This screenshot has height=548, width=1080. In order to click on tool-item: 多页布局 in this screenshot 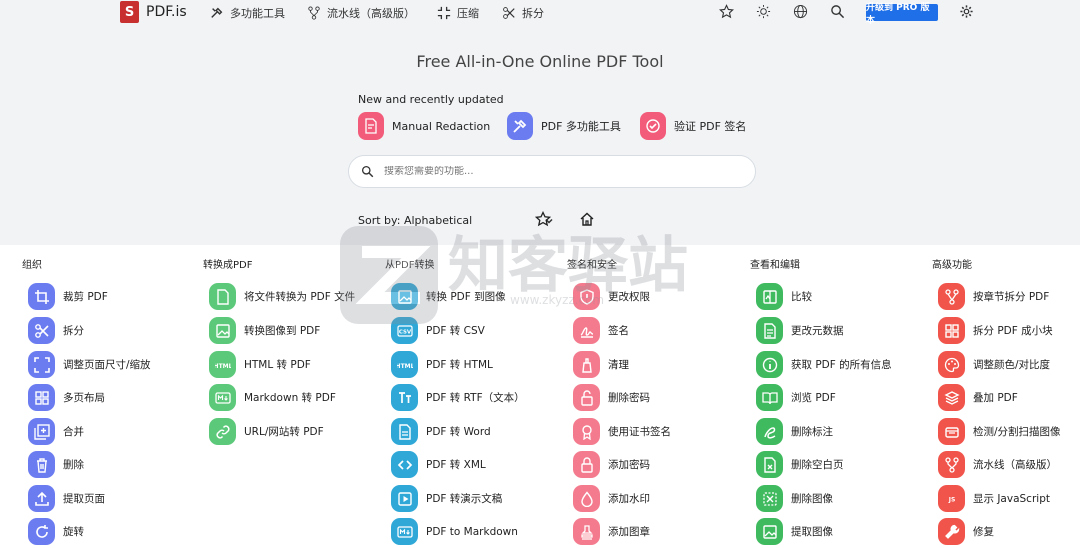, I will do `click(108, 397)`.